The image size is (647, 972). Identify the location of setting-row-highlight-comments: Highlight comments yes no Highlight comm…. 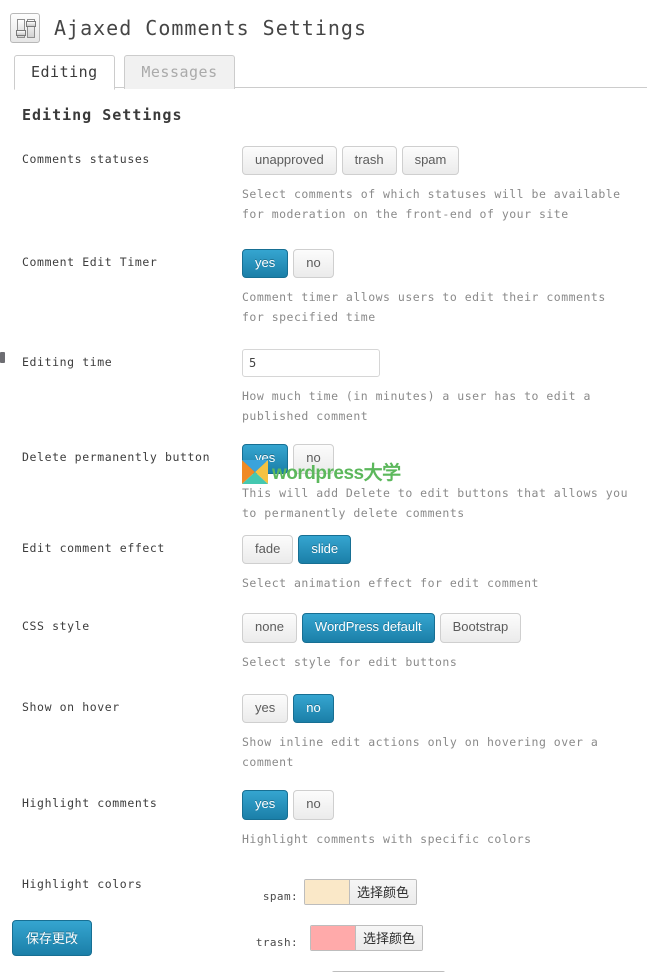
(334, 819).